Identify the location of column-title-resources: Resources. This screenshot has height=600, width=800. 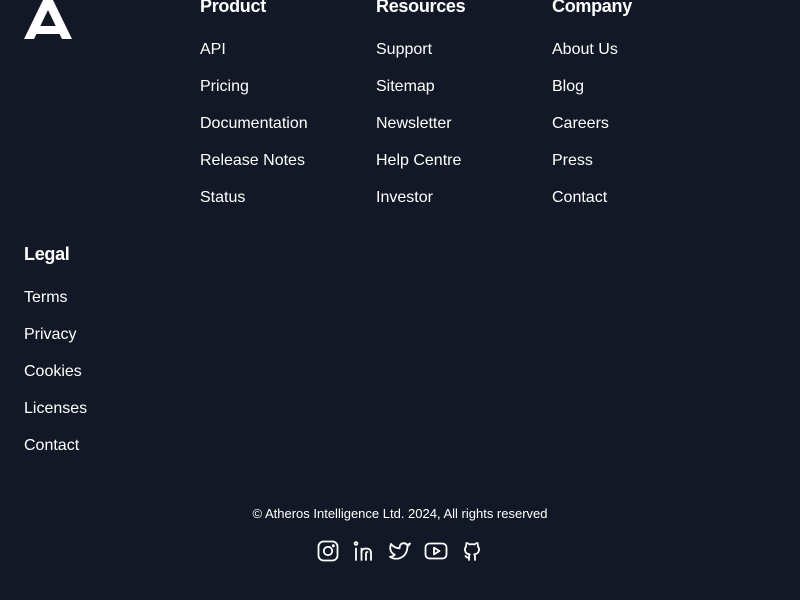
(421, 8).